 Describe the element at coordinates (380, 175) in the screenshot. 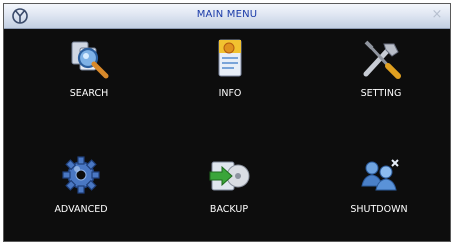

I see `shutdown-icon` at that location.